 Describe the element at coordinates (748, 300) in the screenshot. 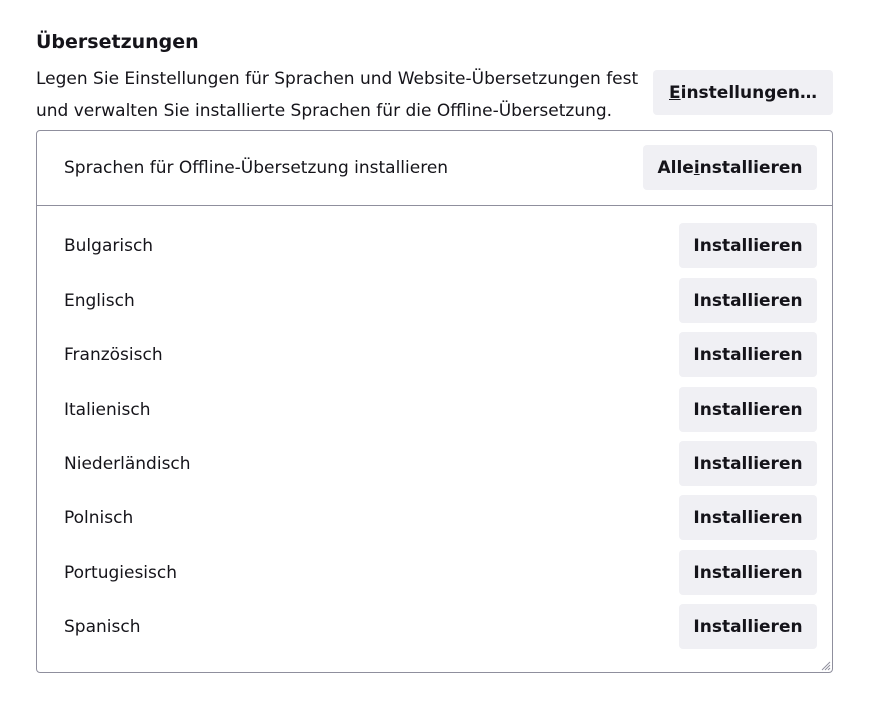

I see `install-button-englisch: Installieren` at that location.